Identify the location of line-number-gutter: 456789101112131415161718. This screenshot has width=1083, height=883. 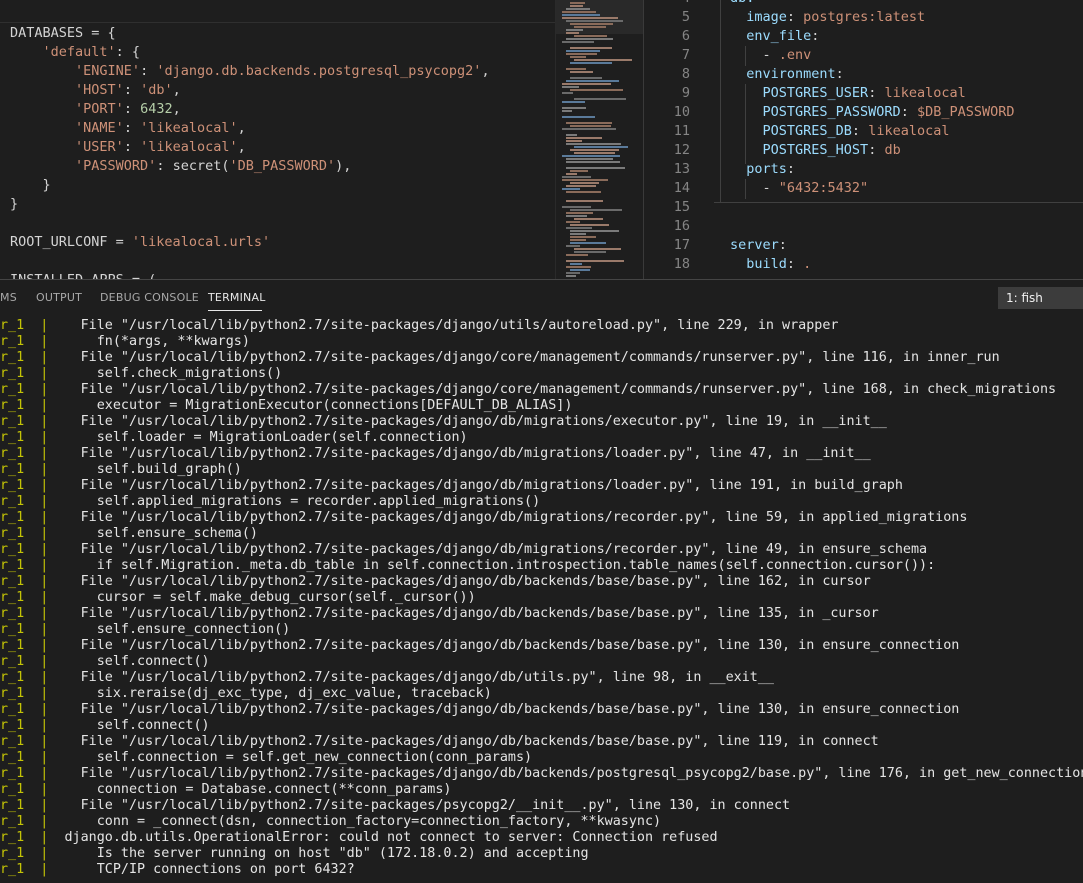
(667, 137).